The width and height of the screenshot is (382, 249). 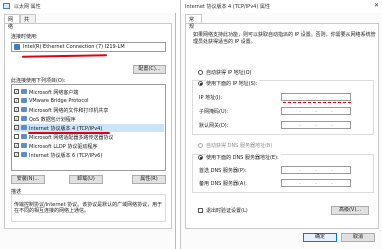 What do you see at coordinates (200, 83) in the screenshot?
I see `manual-ip-radio` at bounding box center [200, 83].